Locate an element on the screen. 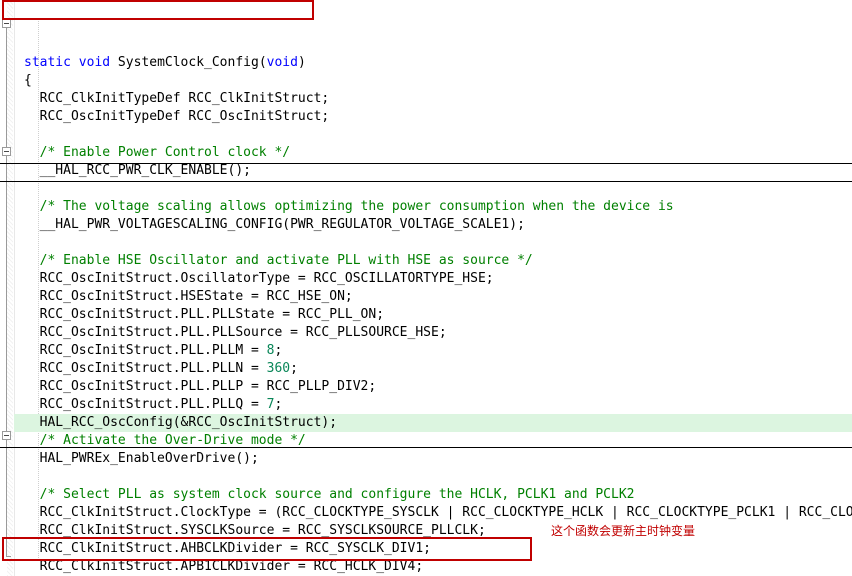  code-token-pln: HAL_RCC_OscConfig(&RCC_OscInitStruct); is located at coordinates (188, 422).